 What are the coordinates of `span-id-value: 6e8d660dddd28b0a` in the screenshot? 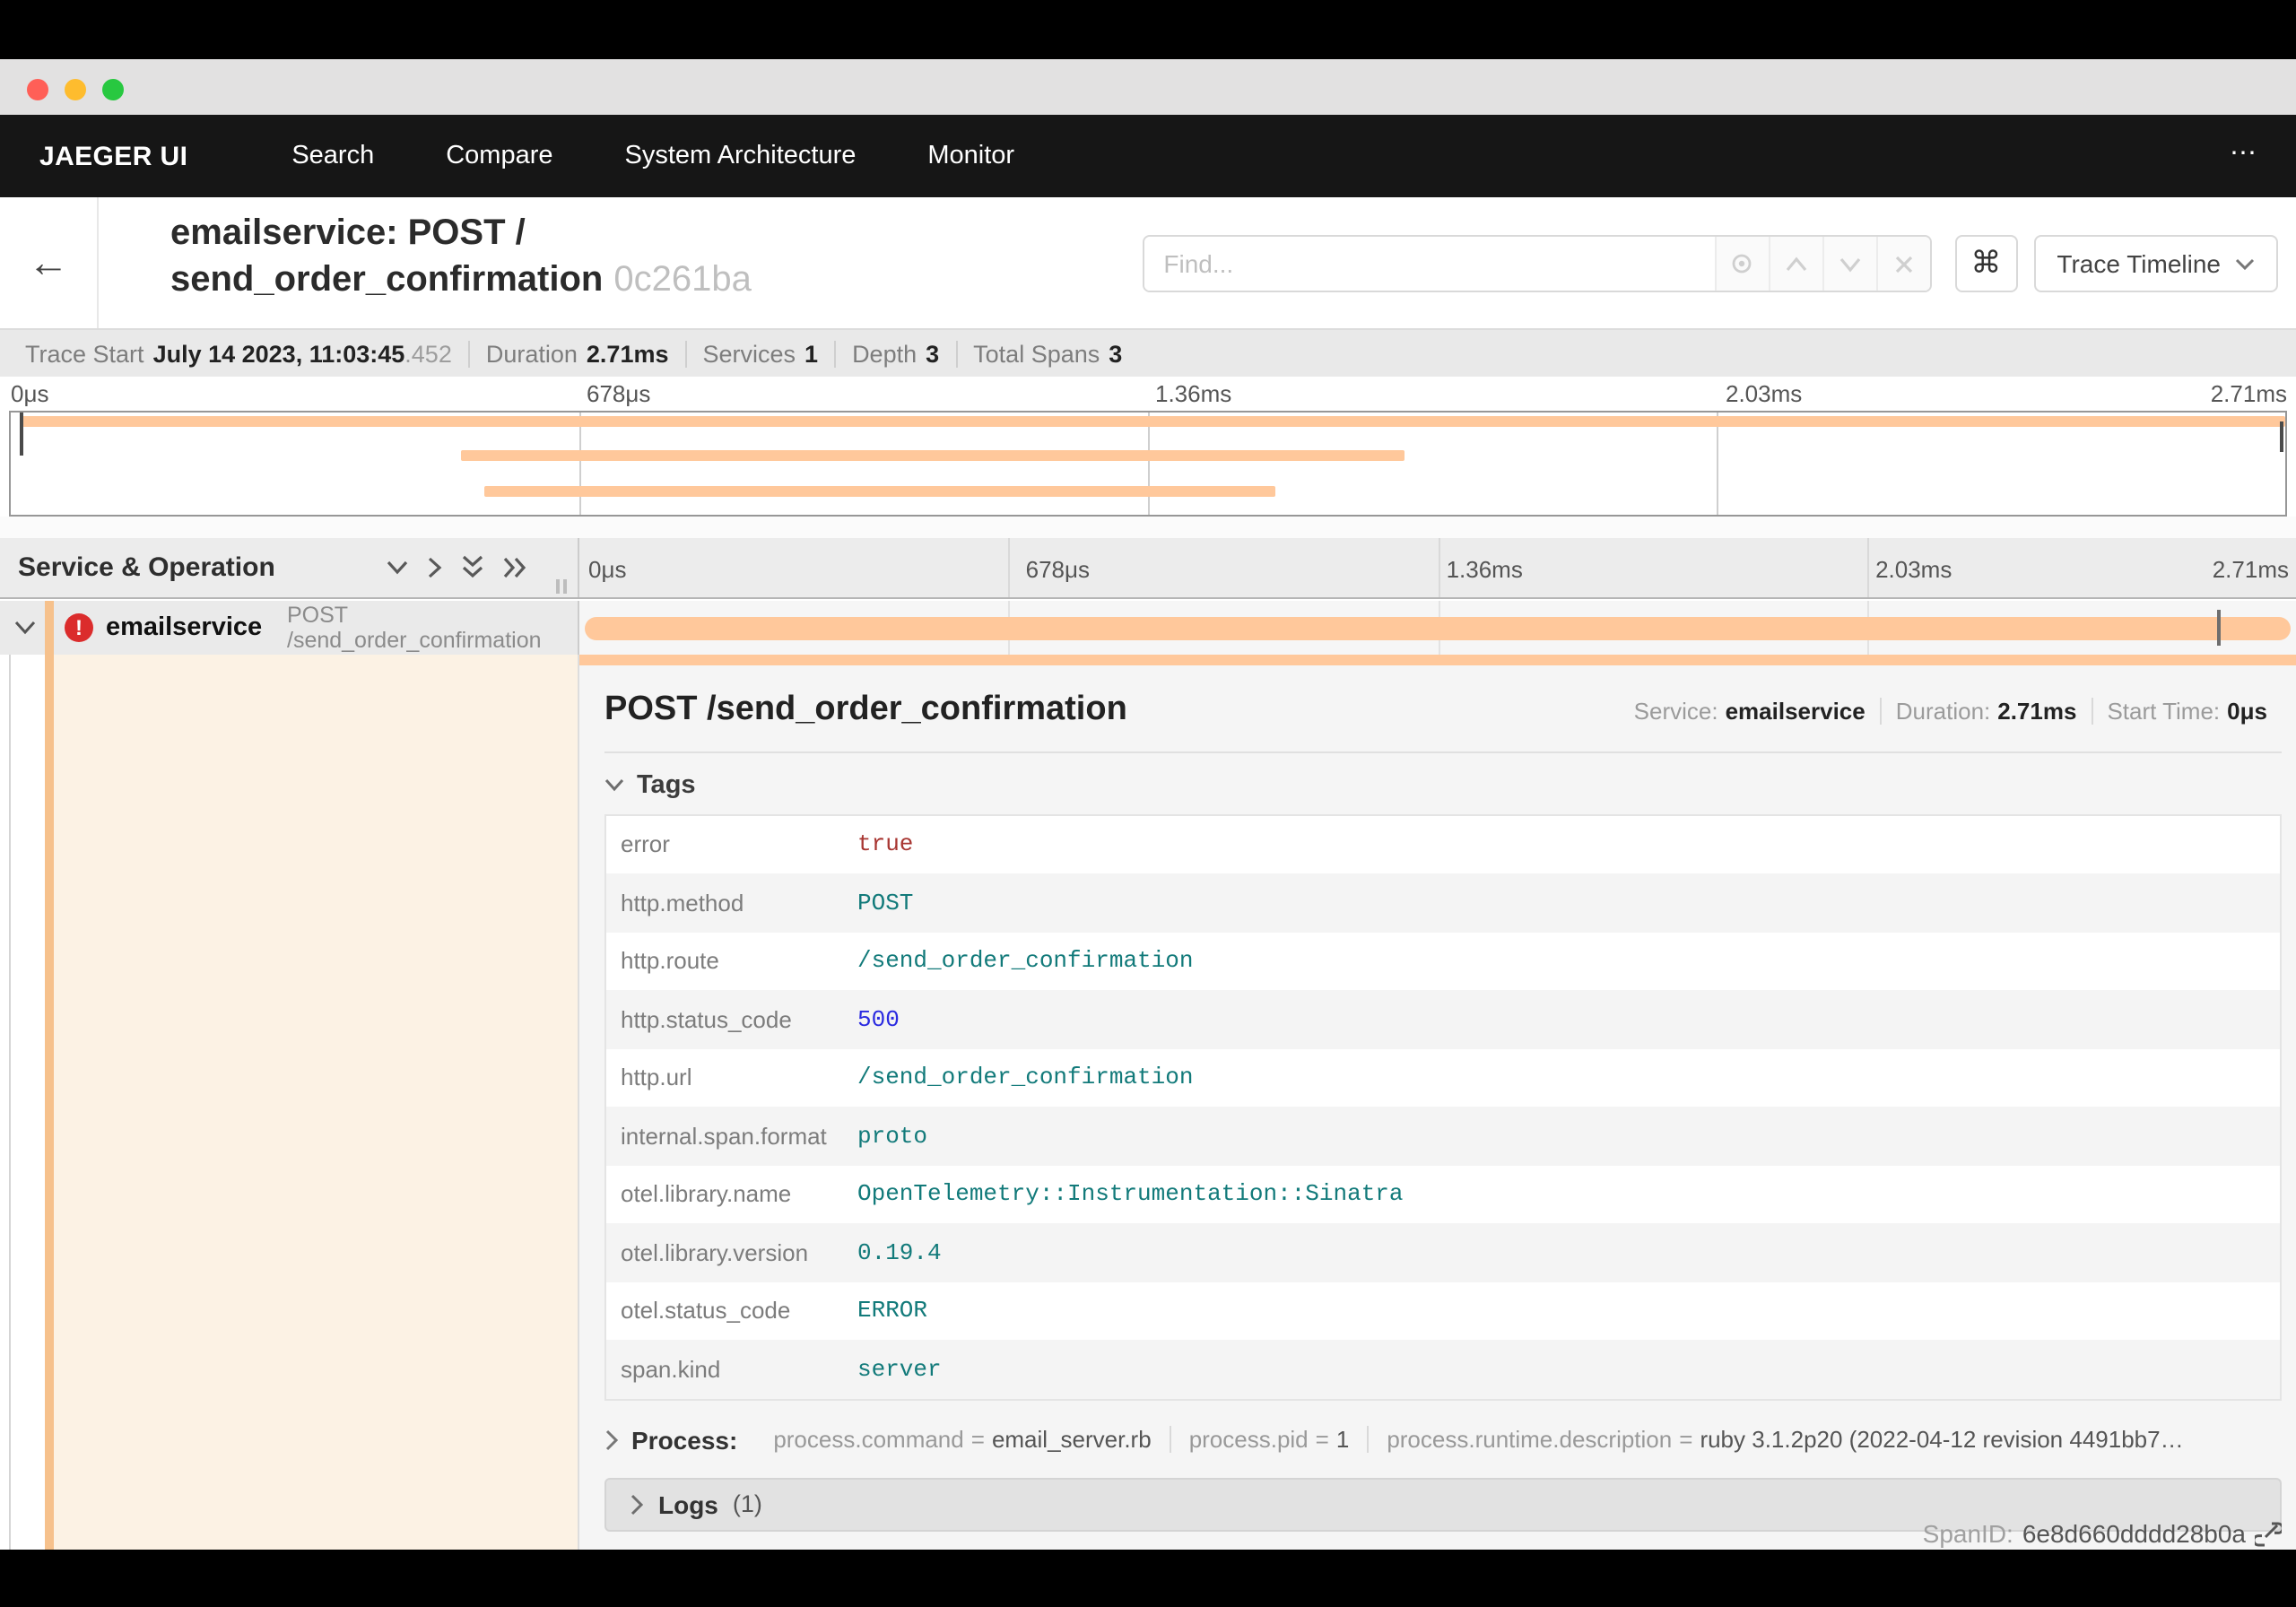 It's located at (2134, 1534).